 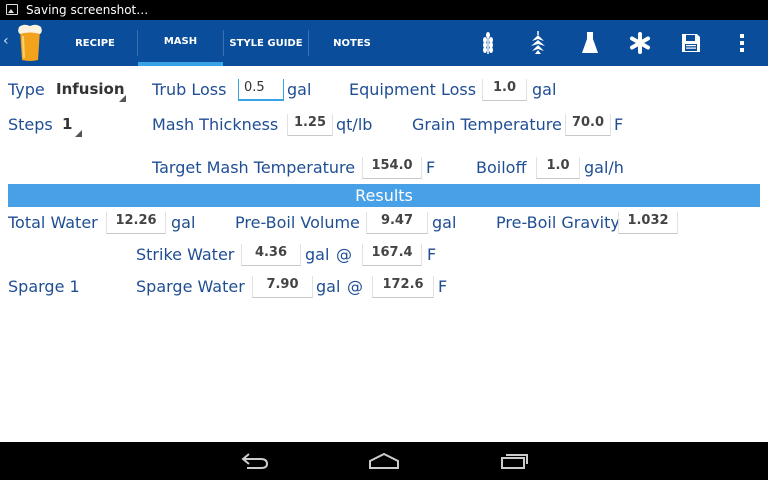 What do you see at coordinates (392, 168) in the screenshot?
I see `target-mash-temperature-input: 154.0` at bounding box center [392, 168].